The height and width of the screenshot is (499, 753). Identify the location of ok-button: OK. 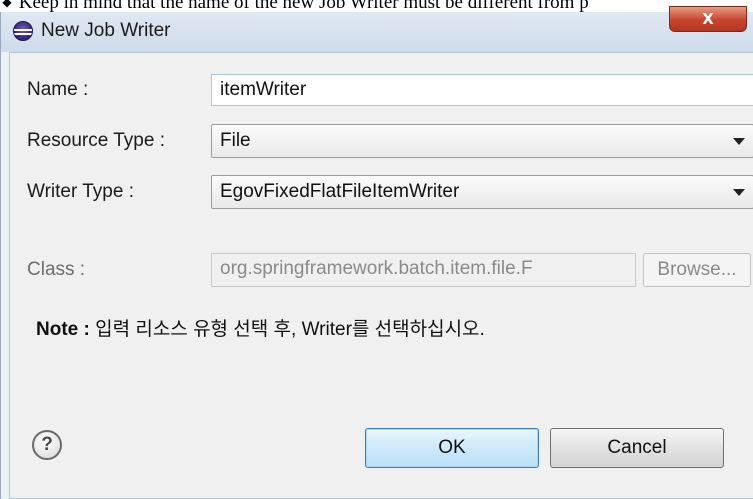
(452, 448).